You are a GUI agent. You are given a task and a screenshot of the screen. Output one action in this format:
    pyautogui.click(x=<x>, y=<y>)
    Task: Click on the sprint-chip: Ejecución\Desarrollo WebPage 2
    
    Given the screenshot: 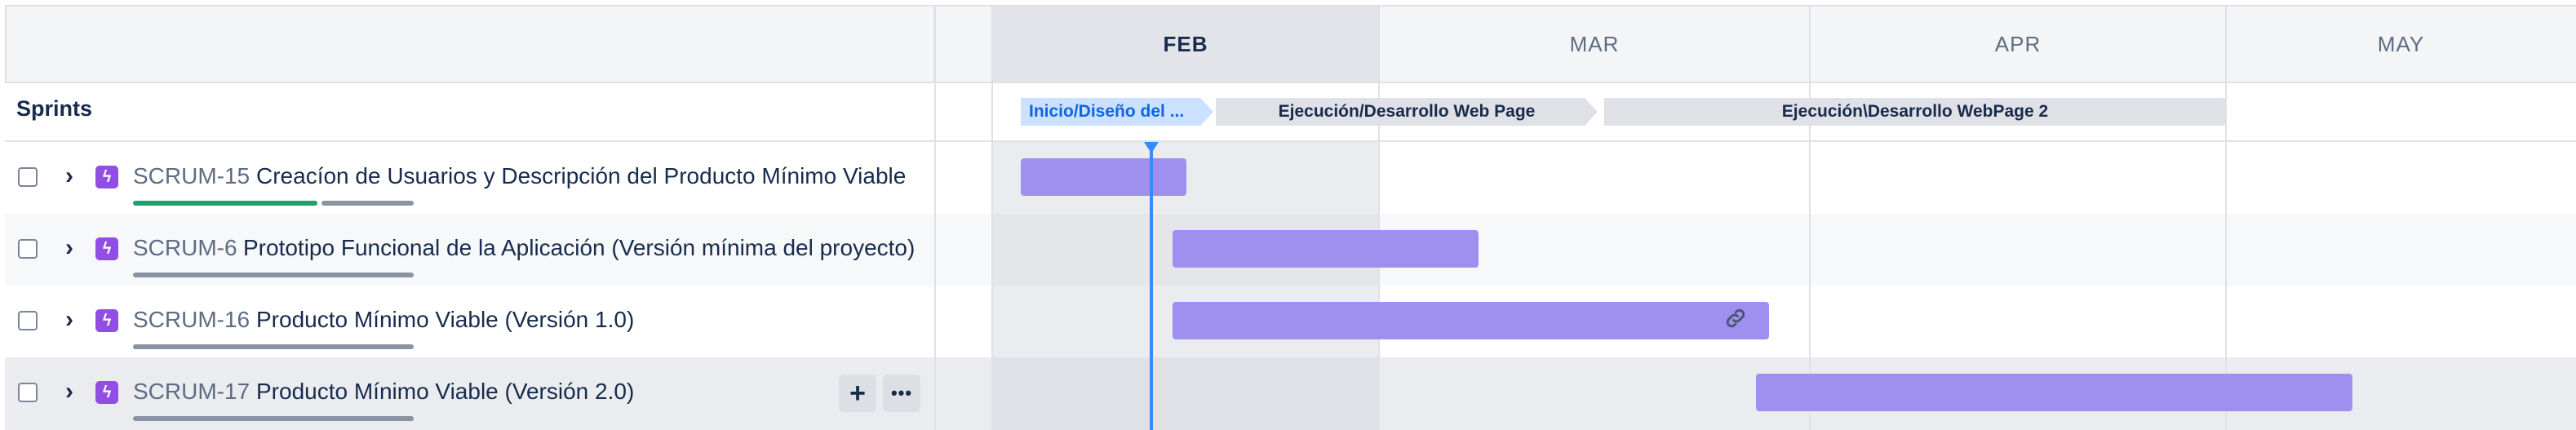 What is the action you would take?
    pyautogui.click(x=1915, y=112)
    